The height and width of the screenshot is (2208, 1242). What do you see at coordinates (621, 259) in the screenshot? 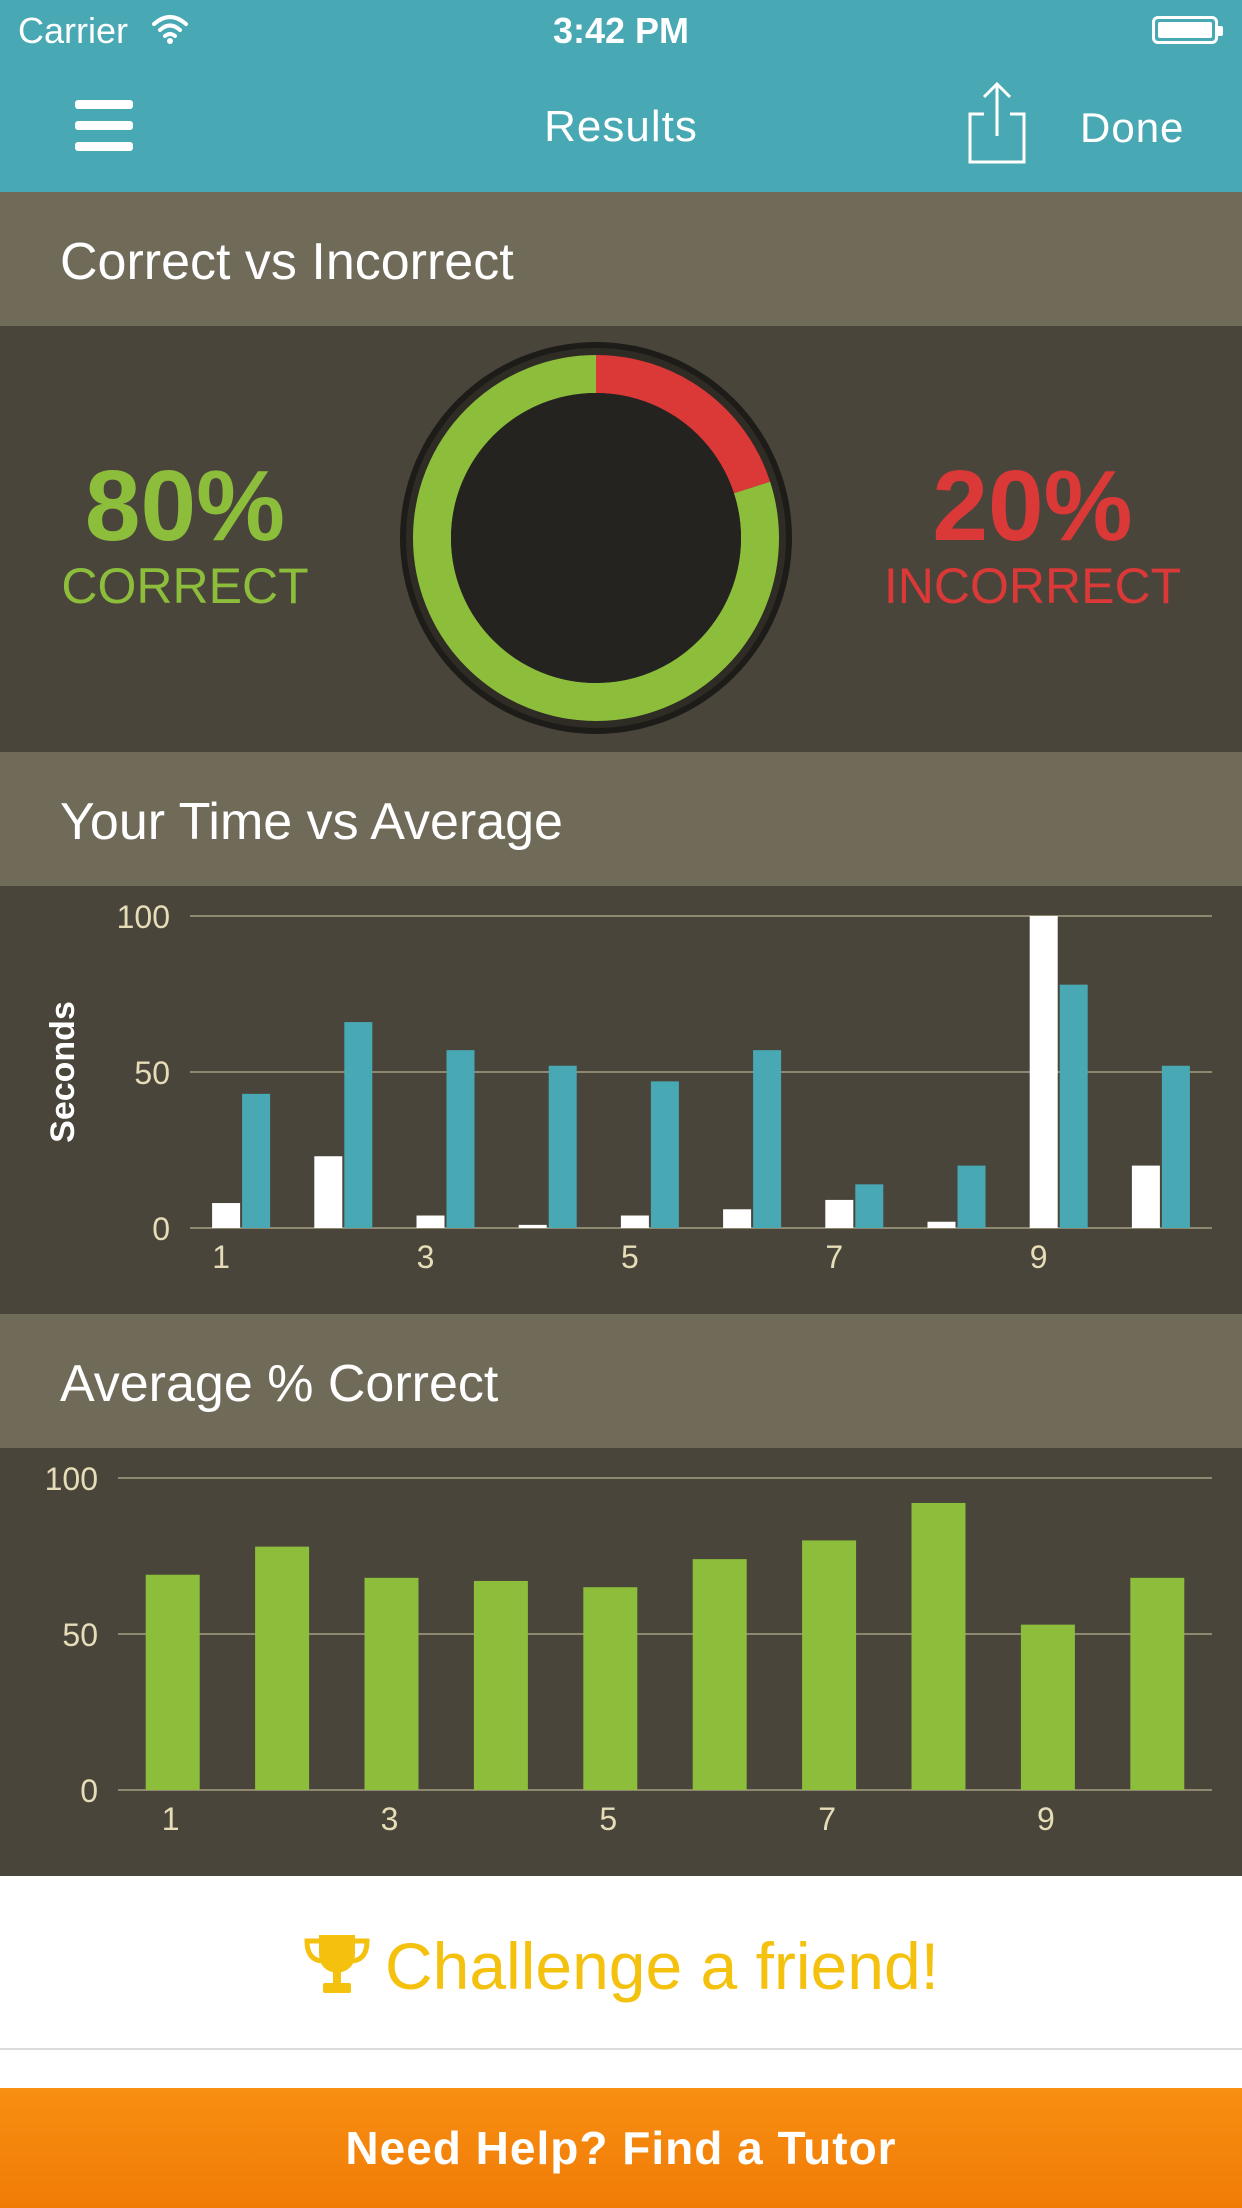
I see `correct-vs-incorrect-header: Correct vs Incorrect` at bounding box center [621, 259].